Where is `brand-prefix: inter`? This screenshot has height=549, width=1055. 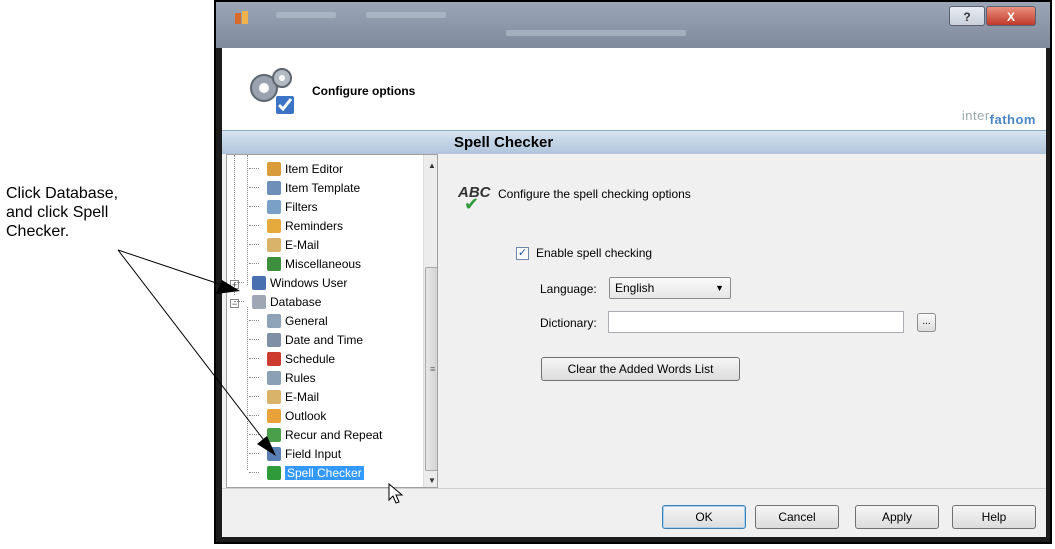 brand-prefix: inter is located at coordinates (975, 115).